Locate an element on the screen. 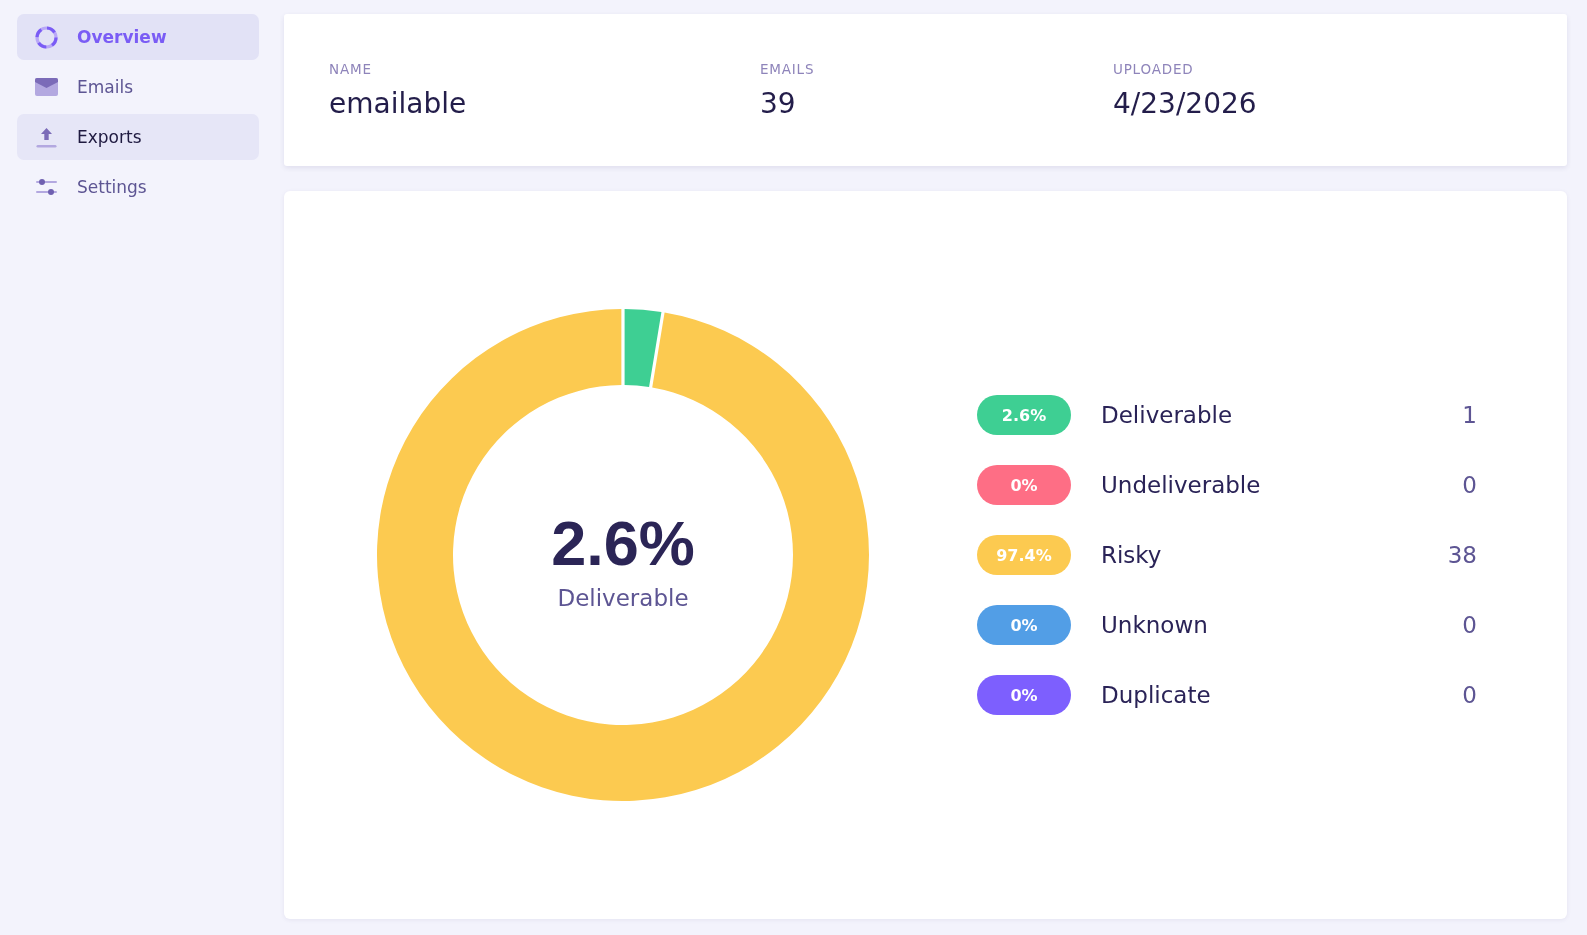  legend-label: Undeliverable is located at coordinates (1181, 485).